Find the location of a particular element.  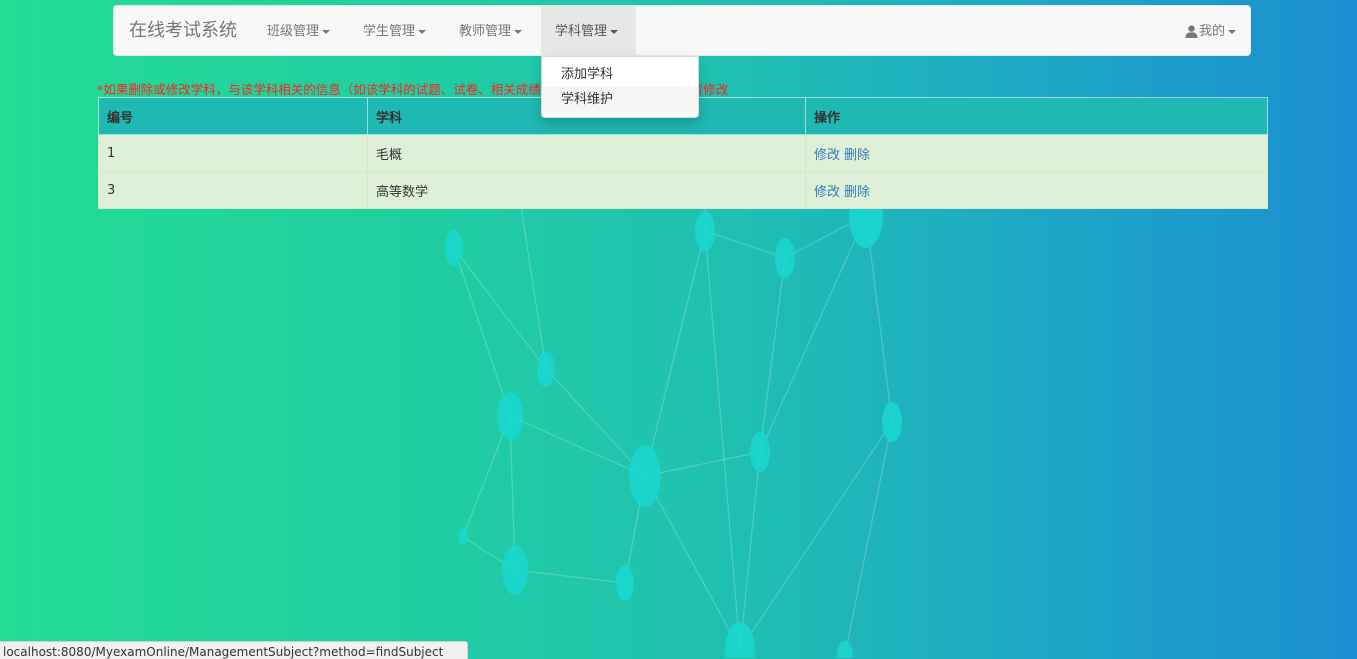

brand-title: 在线考试系统 is located at coordinates (183, 30).